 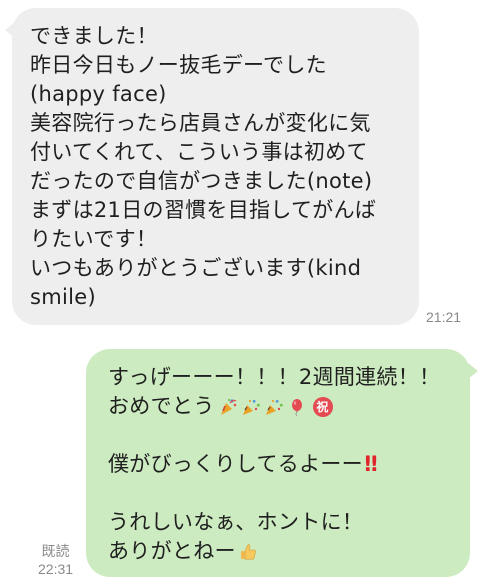 What do you see at coordinates (228, 407) in the screenshot?
I see `party-popper-icon` at bounding box center [228, 407].